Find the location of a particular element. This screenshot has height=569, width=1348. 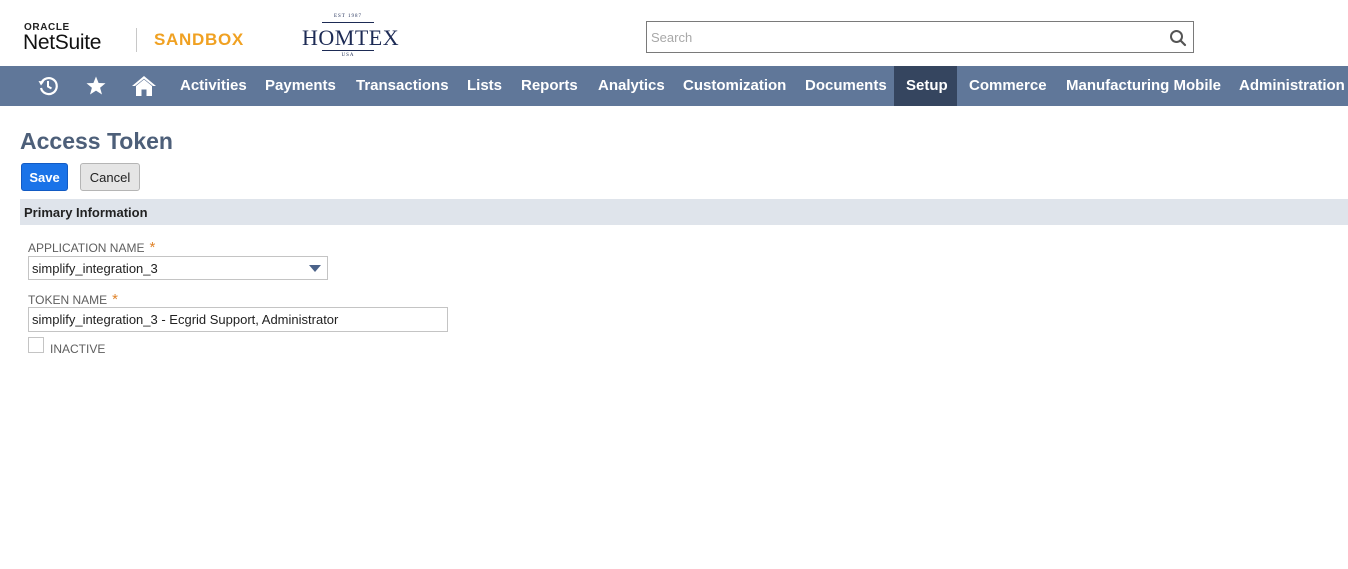

section-title: Primary Information is located at coordinates (86, 212).